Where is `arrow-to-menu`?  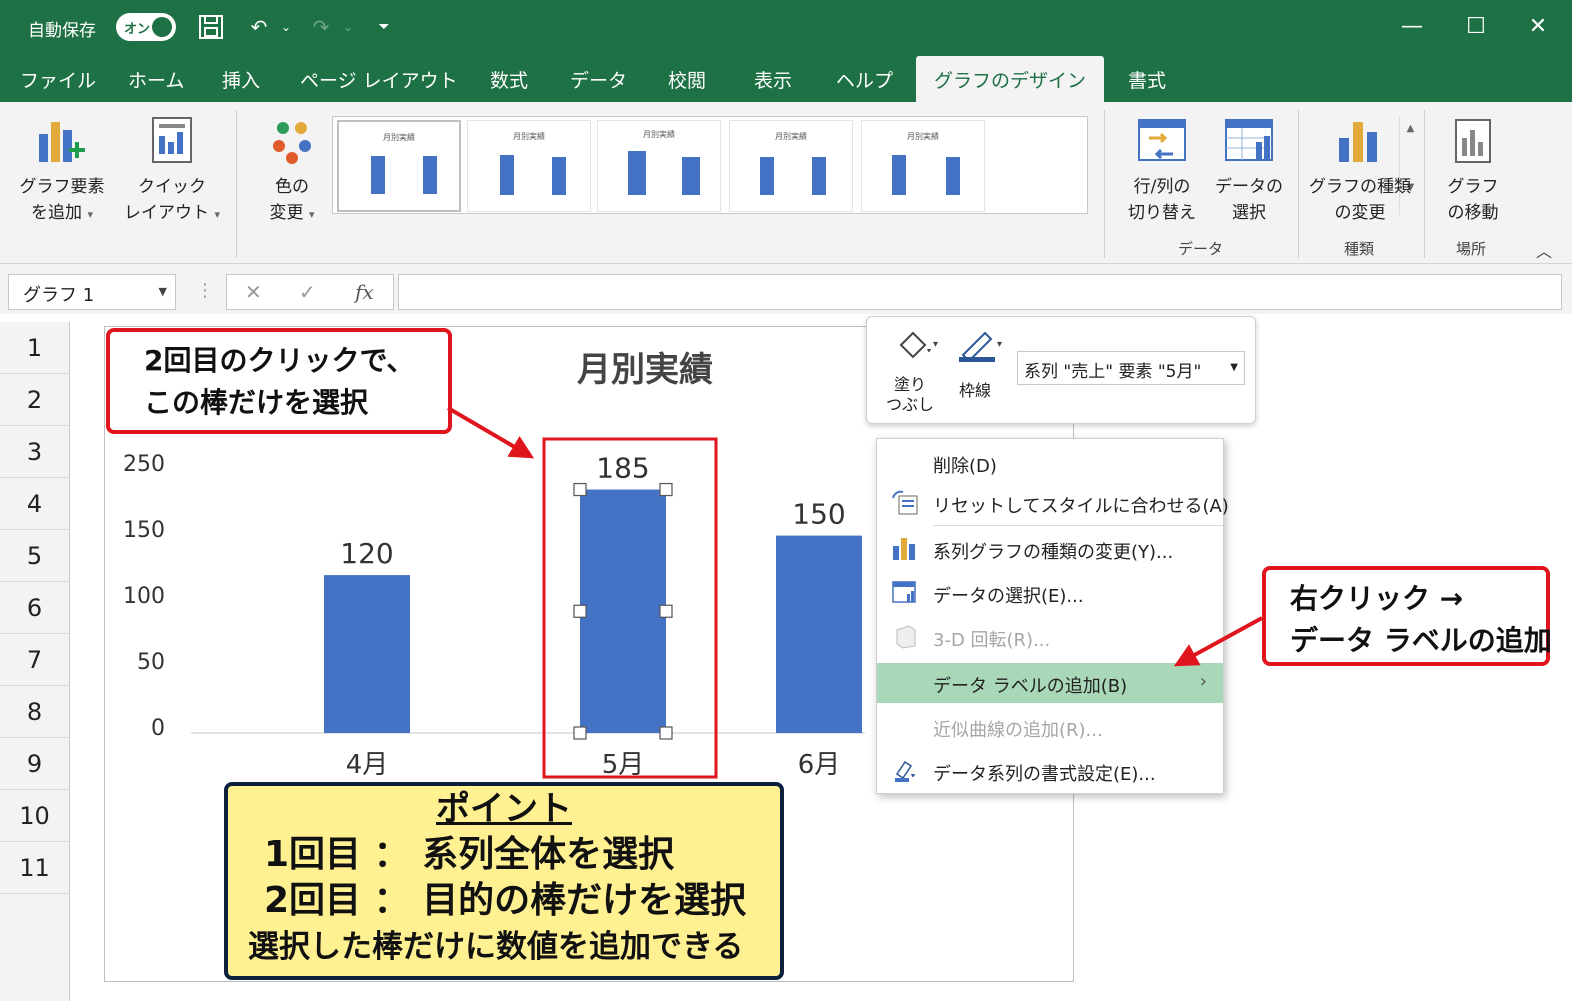
arrow-to-menu is located at coordinates (1218, 641).